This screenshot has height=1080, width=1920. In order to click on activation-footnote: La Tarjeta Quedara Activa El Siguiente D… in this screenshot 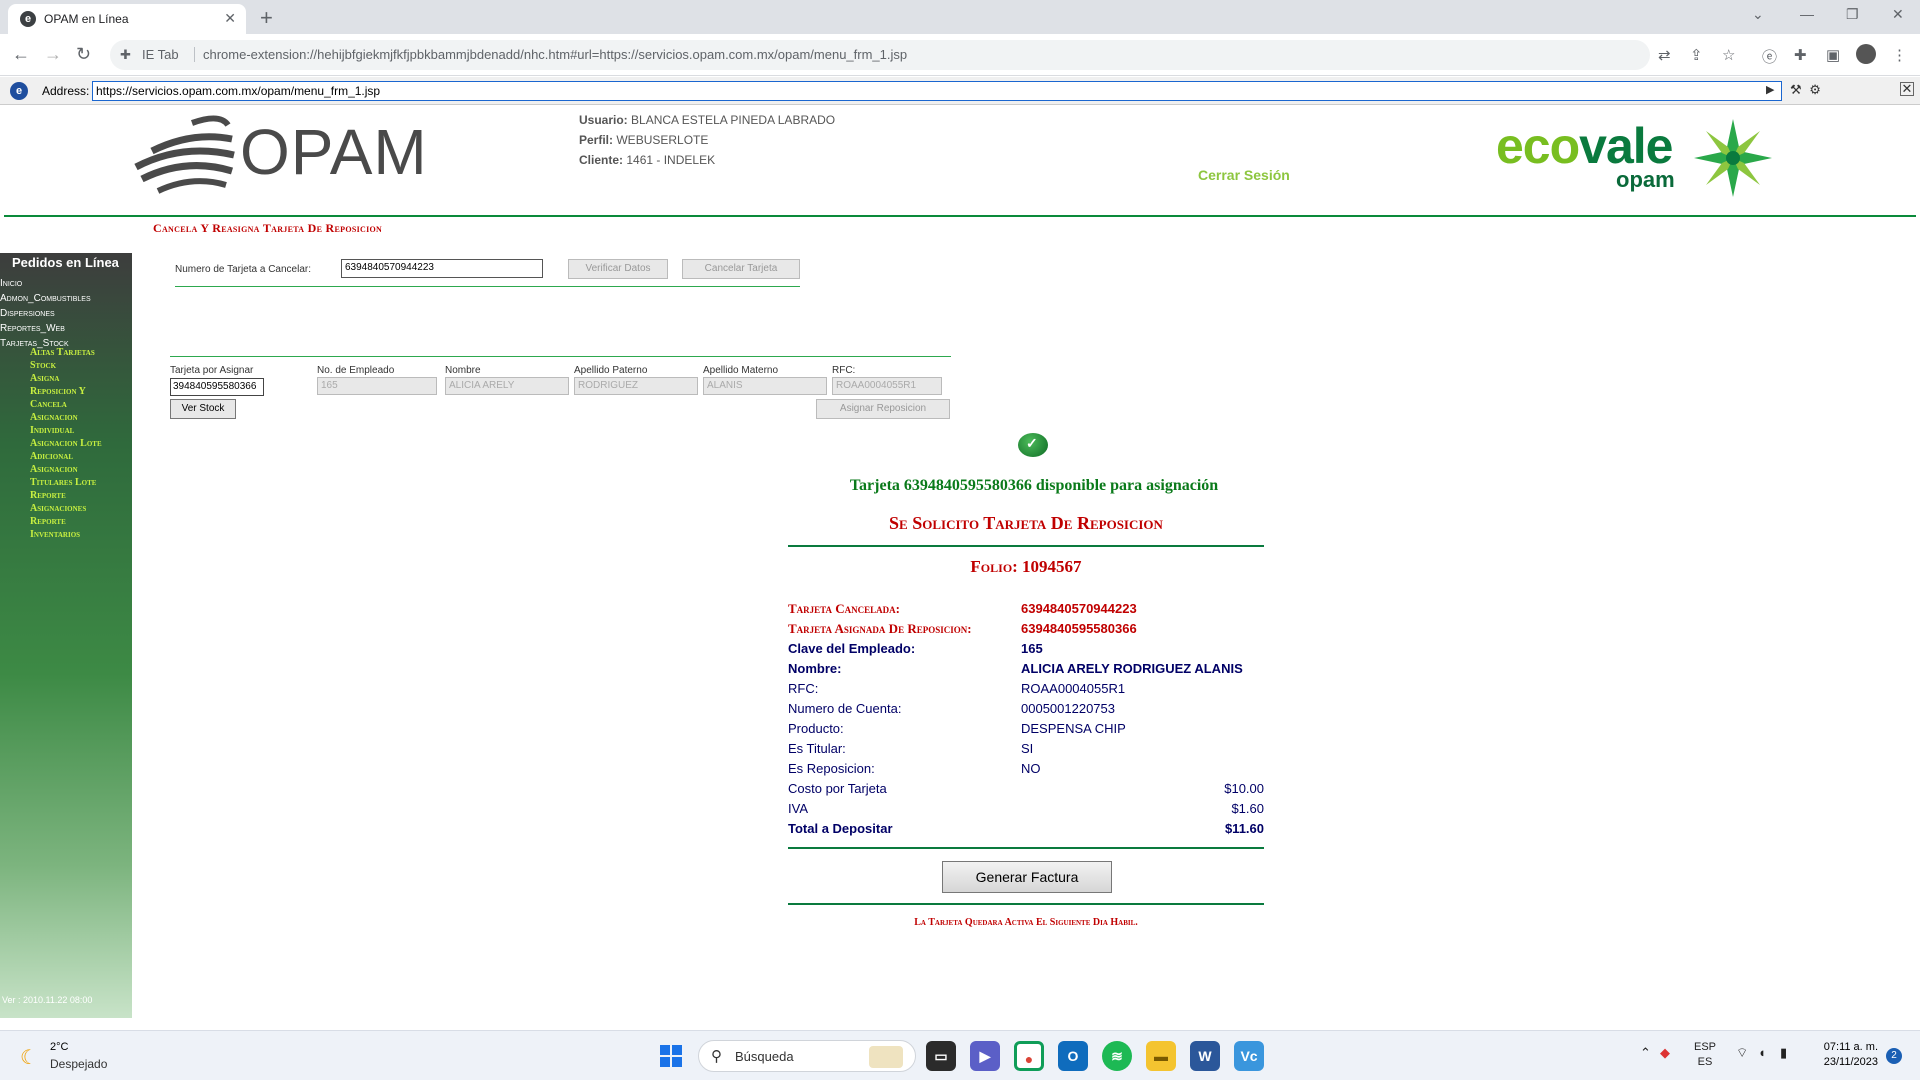, I will do `click(1026, 922)`.